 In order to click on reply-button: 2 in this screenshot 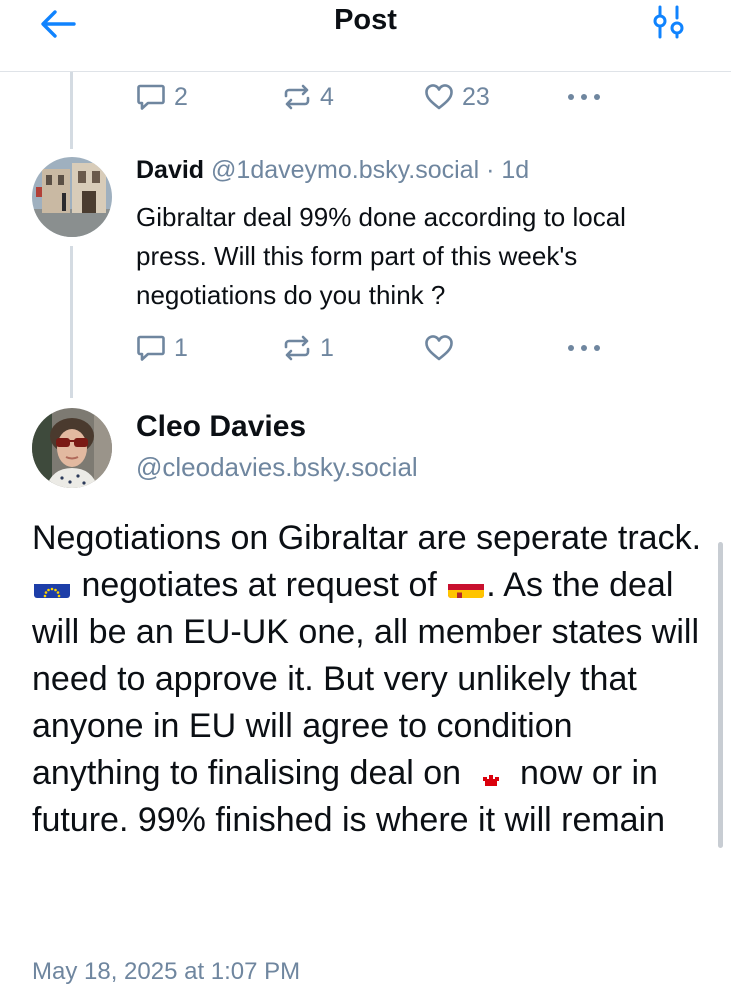, I will do `click(162, 97)`.